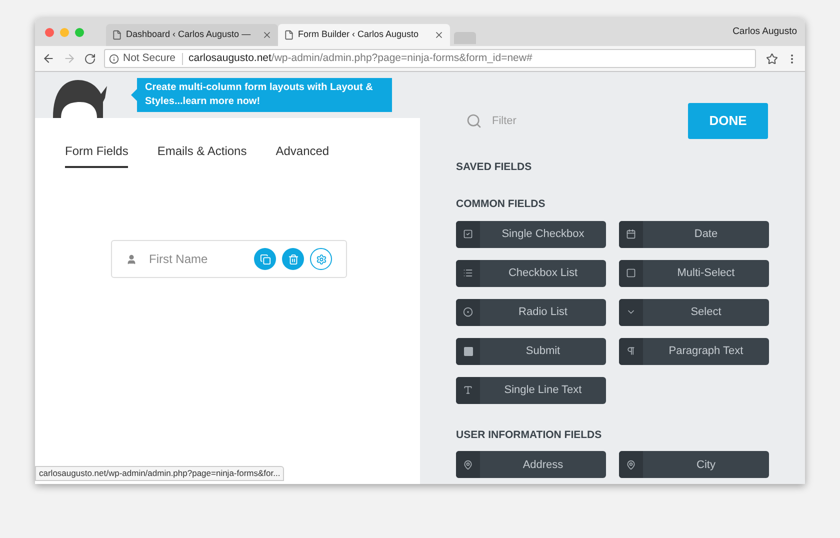 This screenshot has height=538, width=840. Describe the element at coordinates (90, 58) in the screenshot. I see `reload-icon` at that location.